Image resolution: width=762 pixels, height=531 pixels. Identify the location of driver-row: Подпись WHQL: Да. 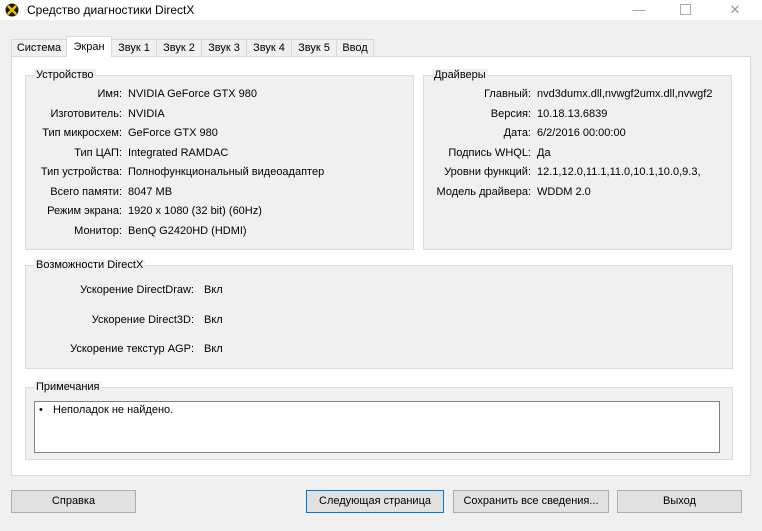
(577, 155).